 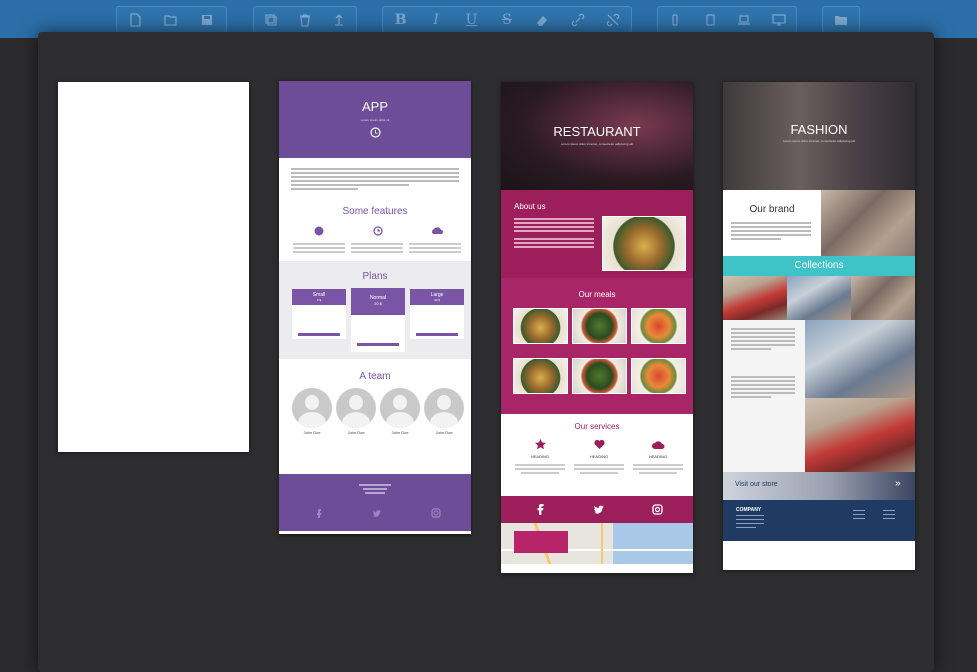 What do you see at coordinates (772, 209) in the screenshot?
I see `fashion-brand-title: Our brand` at bounding box center [772, 209].